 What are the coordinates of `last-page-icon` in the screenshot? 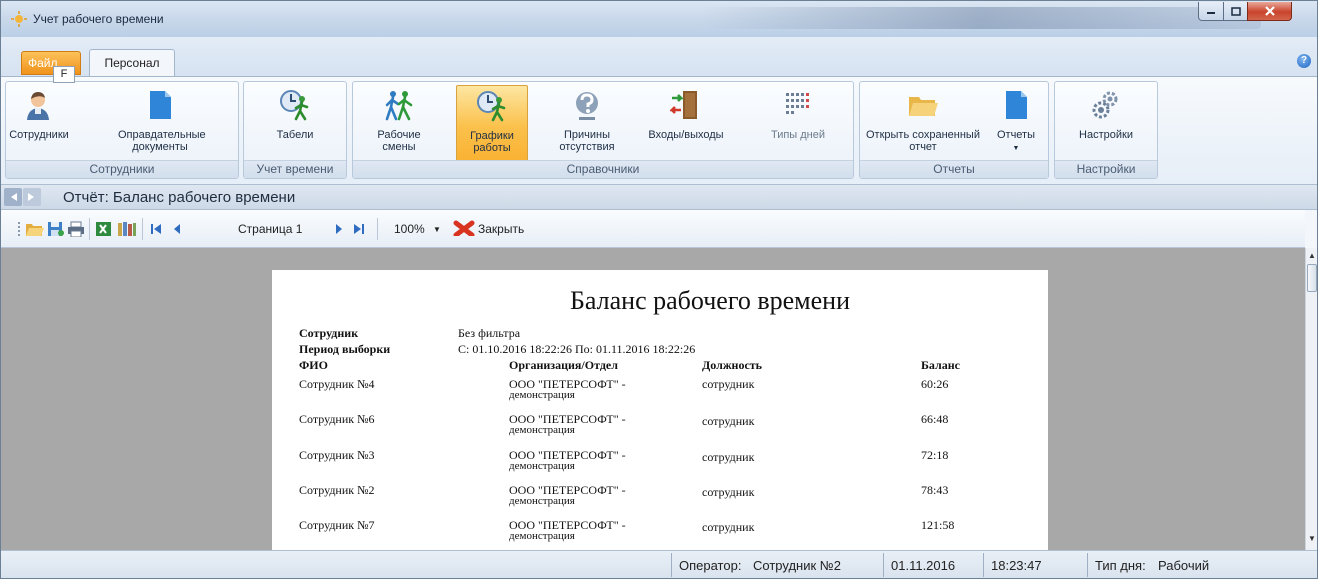 It's located at (359, 229).